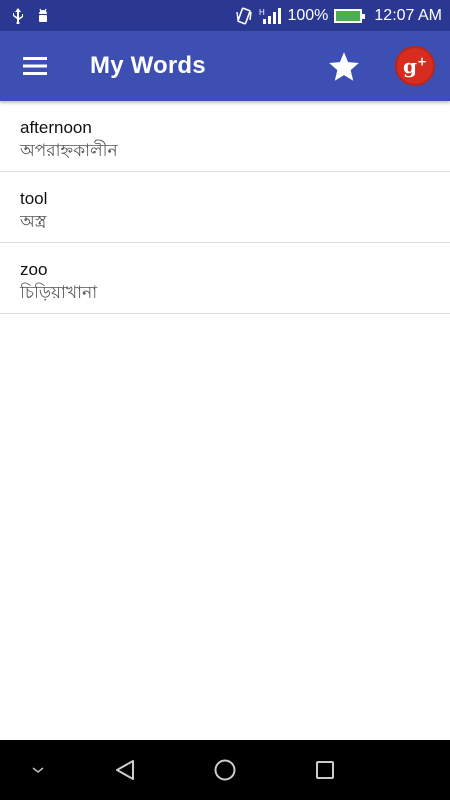 The height and width of the screenshot is (800, 450). Describe the element at coordinates (69, 150) in the screenshot. I see `word-meaning: অপরাহ্নকালীন` at that location.